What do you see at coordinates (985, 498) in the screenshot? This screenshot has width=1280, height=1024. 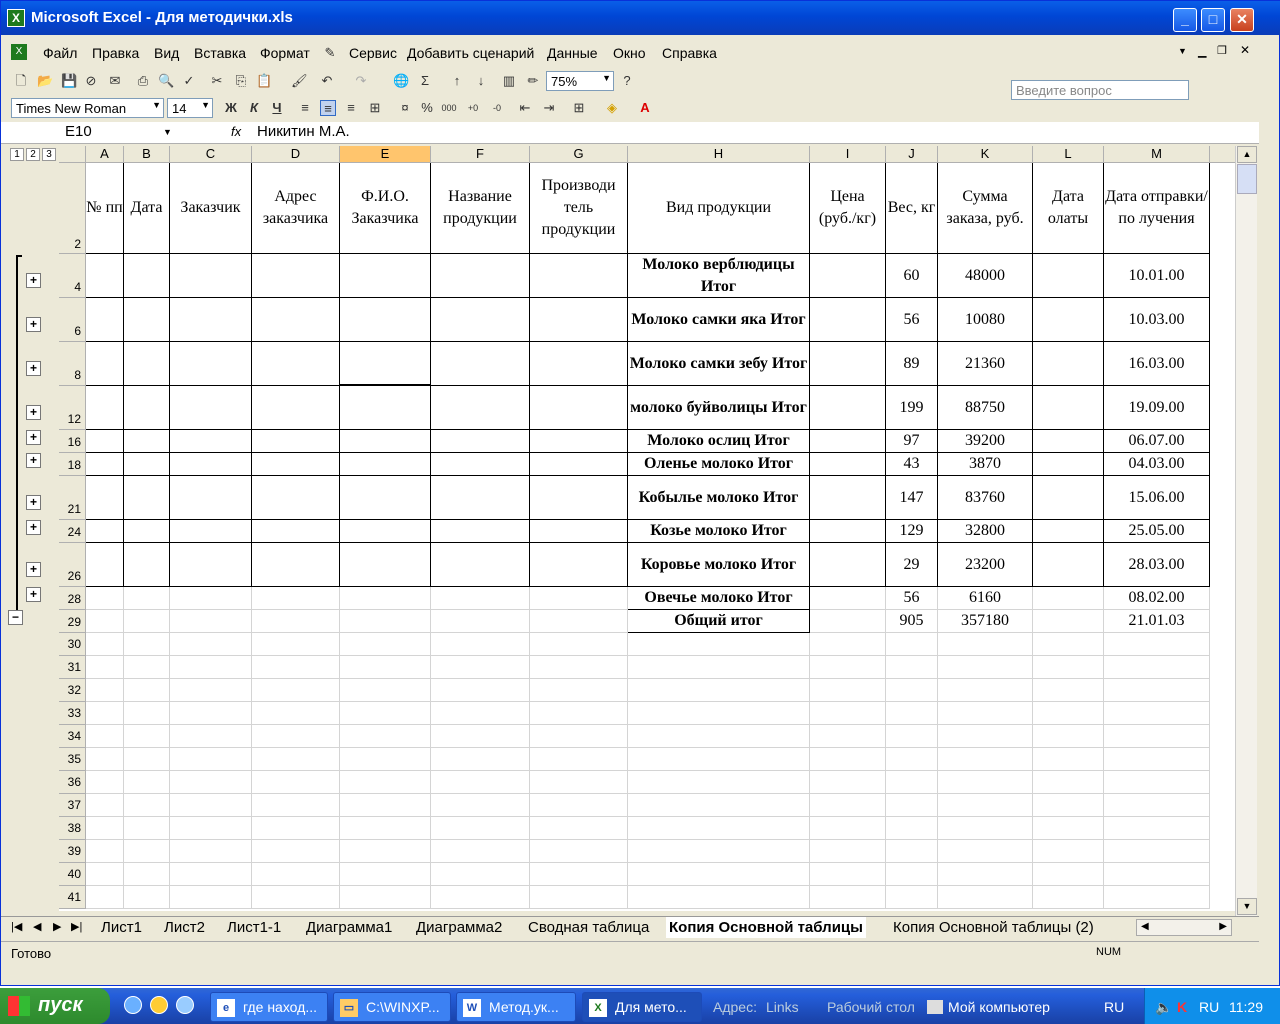 I see `cell-k-21: 83760` at bounding box center [985, 498].